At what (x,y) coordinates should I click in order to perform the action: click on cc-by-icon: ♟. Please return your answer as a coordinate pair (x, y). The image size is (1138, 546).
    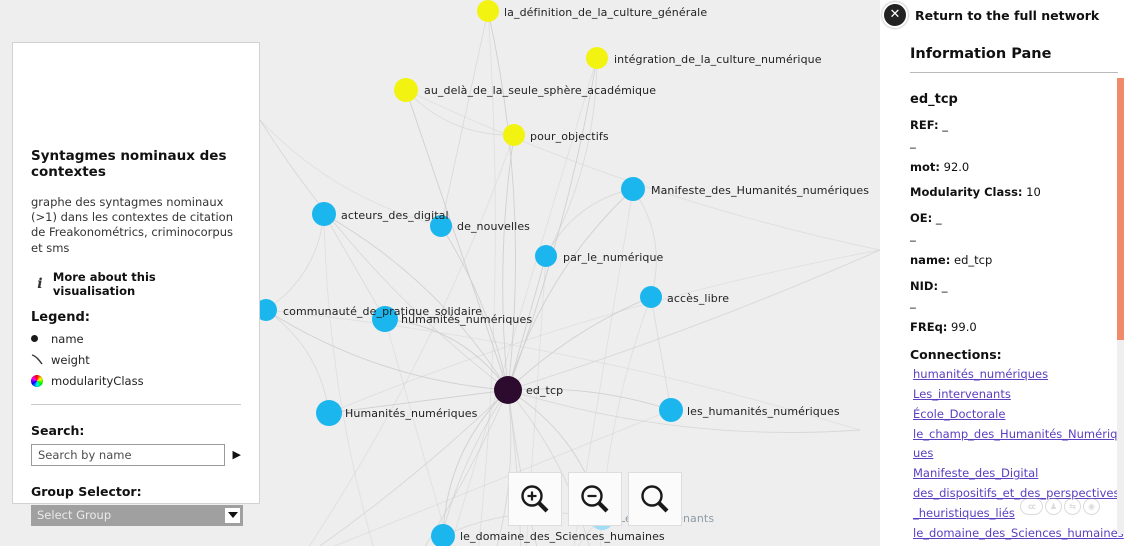
    Looking at the image, I should click on (1053, 506).